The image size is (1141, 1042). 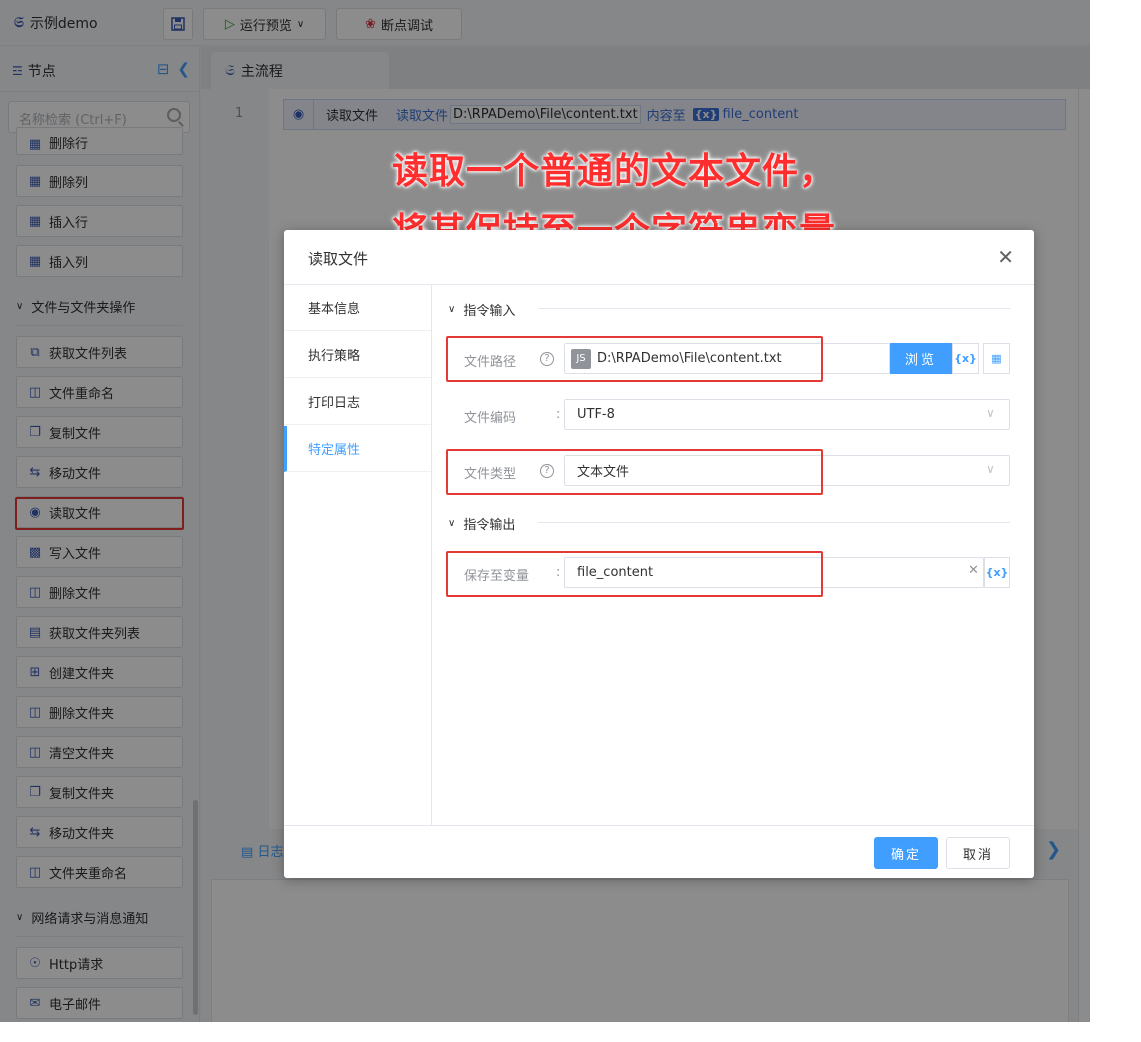 What do you see at coordinates (996, 358) in the screenshot?
I see `building-icon: ▦` at bounding box center [996, 358].